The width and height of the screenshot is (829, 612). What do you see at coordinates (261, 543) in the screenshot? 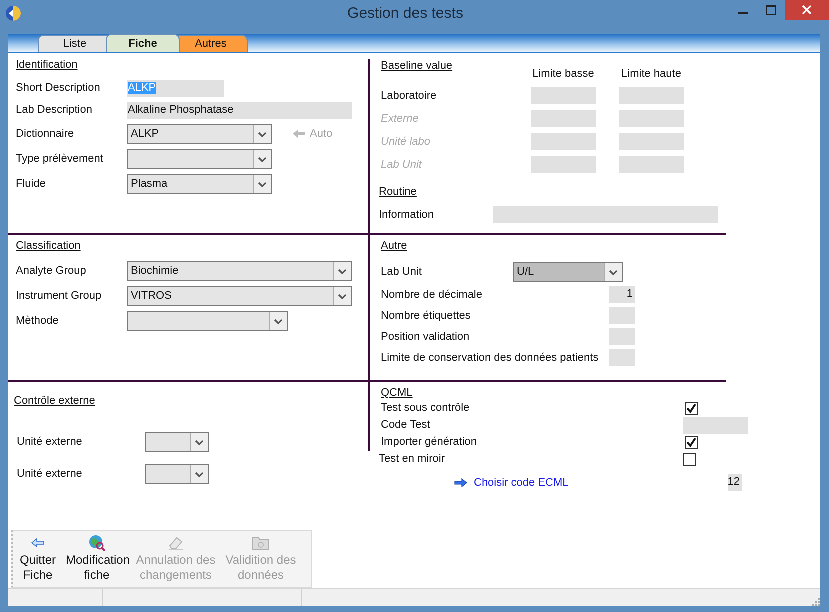
I see `folder-icon` at bounding box center [261, 543].